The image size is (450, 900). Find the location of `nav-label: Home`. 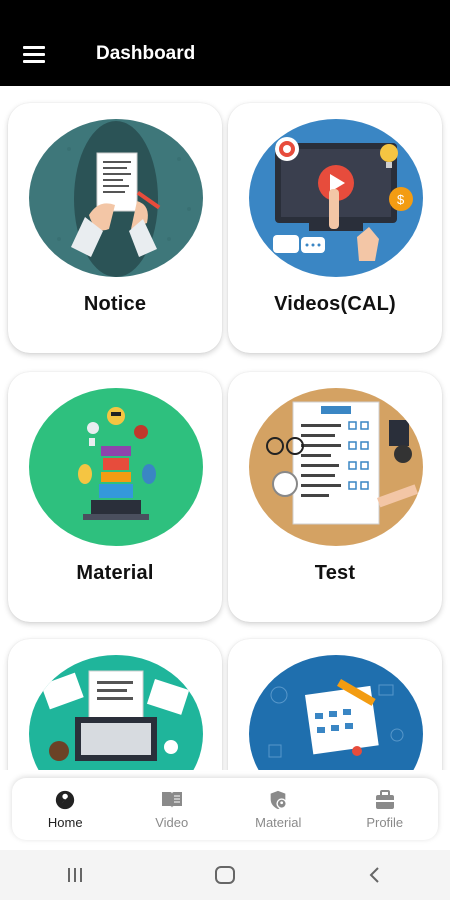

nav-label: Home is located at coordinates (65, 822).